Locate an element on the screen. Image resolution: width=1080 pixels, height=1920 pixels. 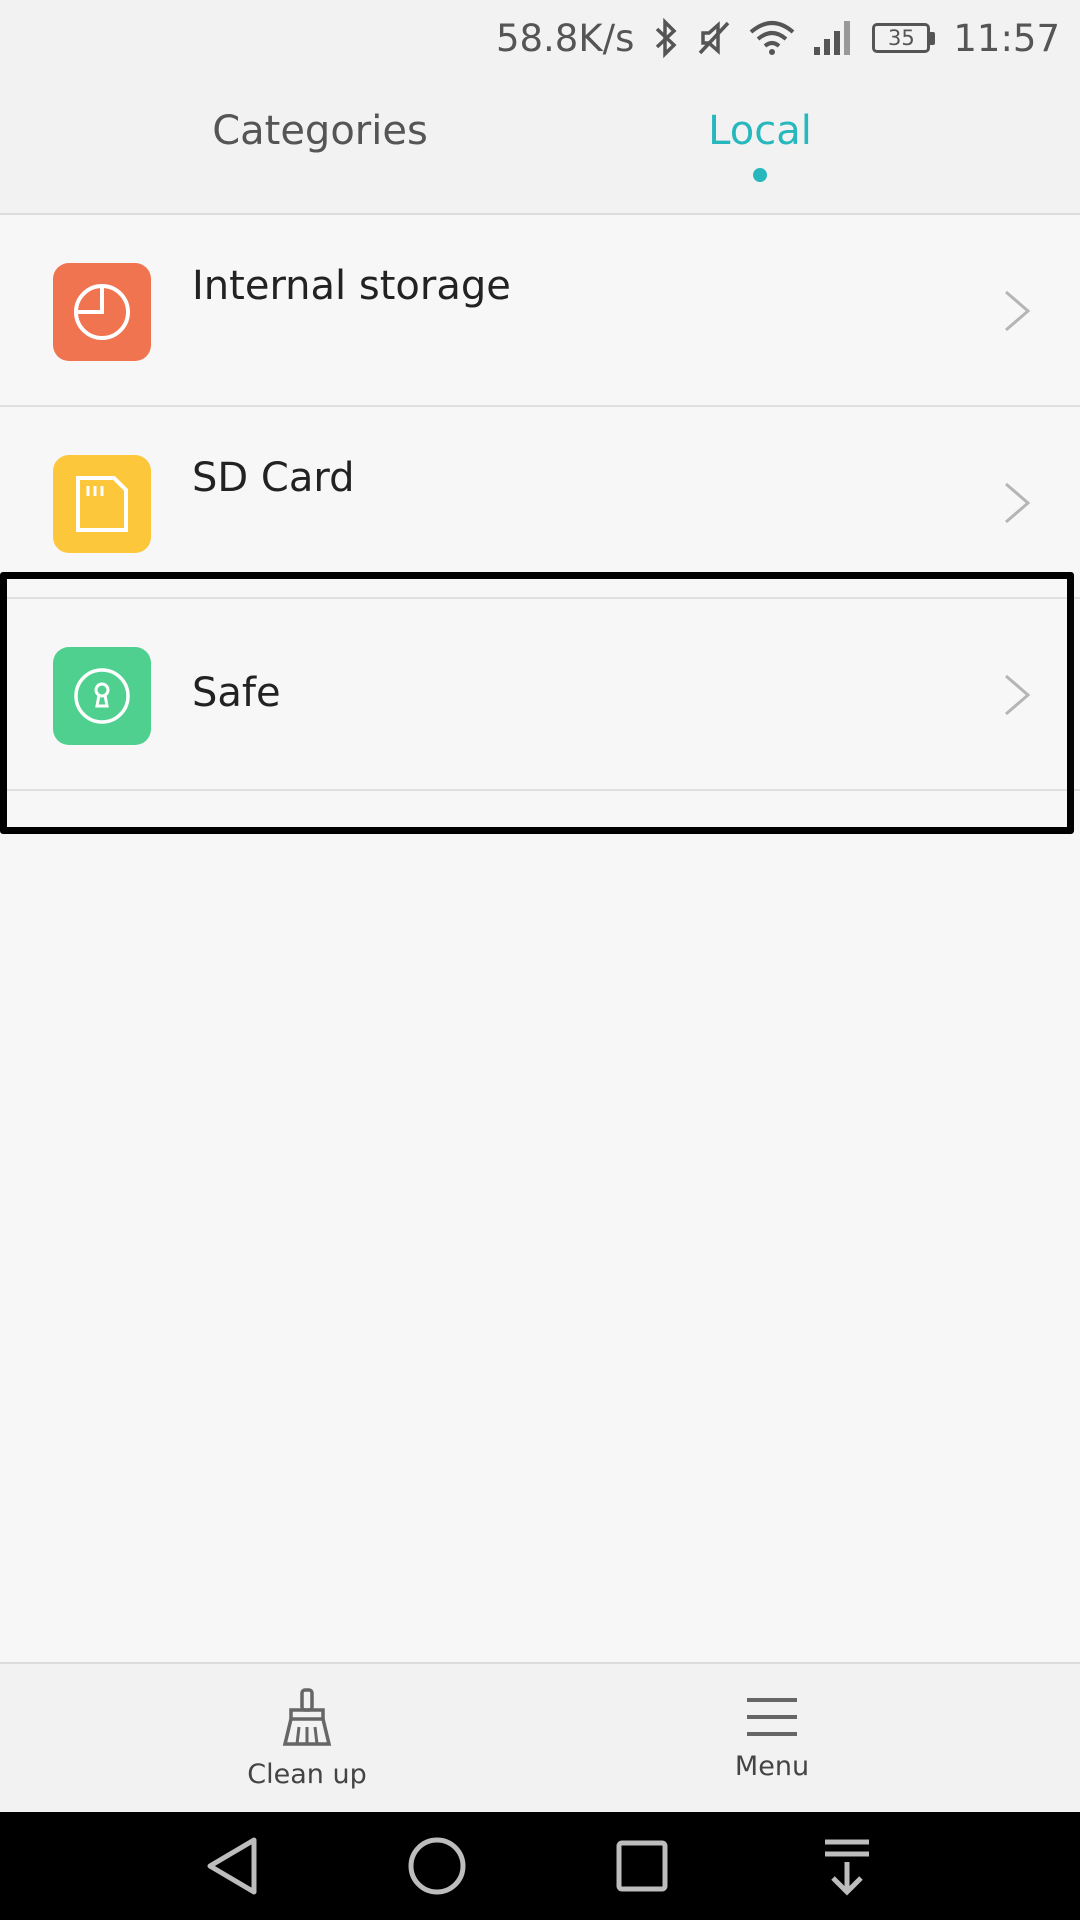
notification-pulldown-icon is located at coordinates (847, 1866).